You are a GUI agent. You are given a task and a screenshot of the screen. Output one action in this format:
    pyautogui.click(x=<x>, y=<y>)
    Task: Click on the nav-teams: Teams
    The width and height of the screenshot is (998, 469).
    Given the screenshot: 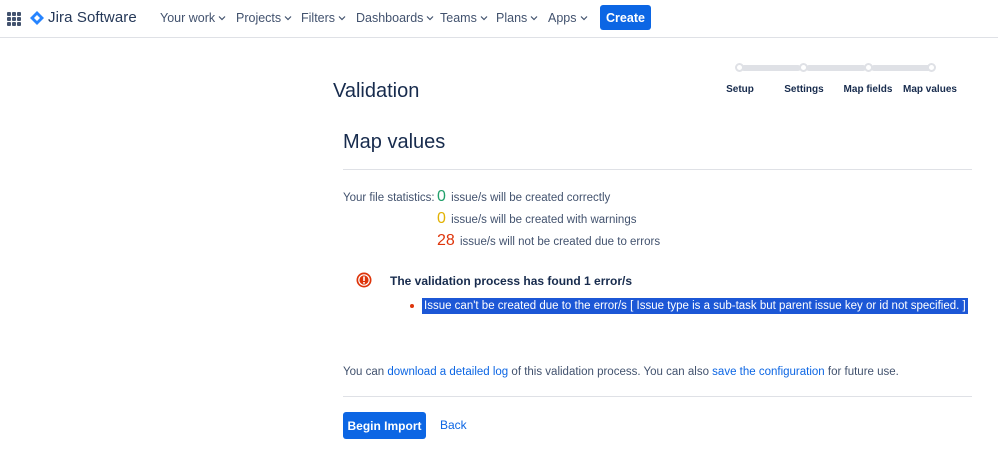 What is the action you would take?
    pyautogui.click(x=464, y=18)
    